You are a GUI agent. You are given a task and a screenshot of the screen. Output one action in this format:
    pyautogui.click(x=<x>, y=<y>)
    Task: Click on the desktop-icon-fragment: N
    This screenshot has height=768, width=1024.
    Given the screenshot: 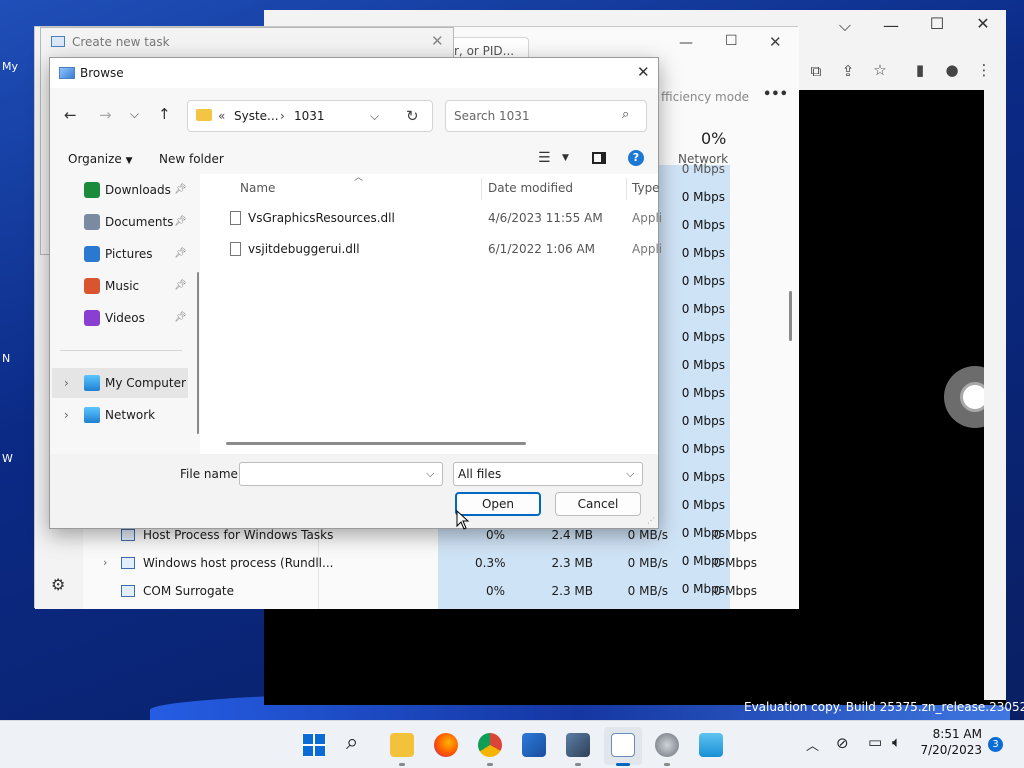 What is the action you would take?
    pyautogui.click(x=6, y=358)
    